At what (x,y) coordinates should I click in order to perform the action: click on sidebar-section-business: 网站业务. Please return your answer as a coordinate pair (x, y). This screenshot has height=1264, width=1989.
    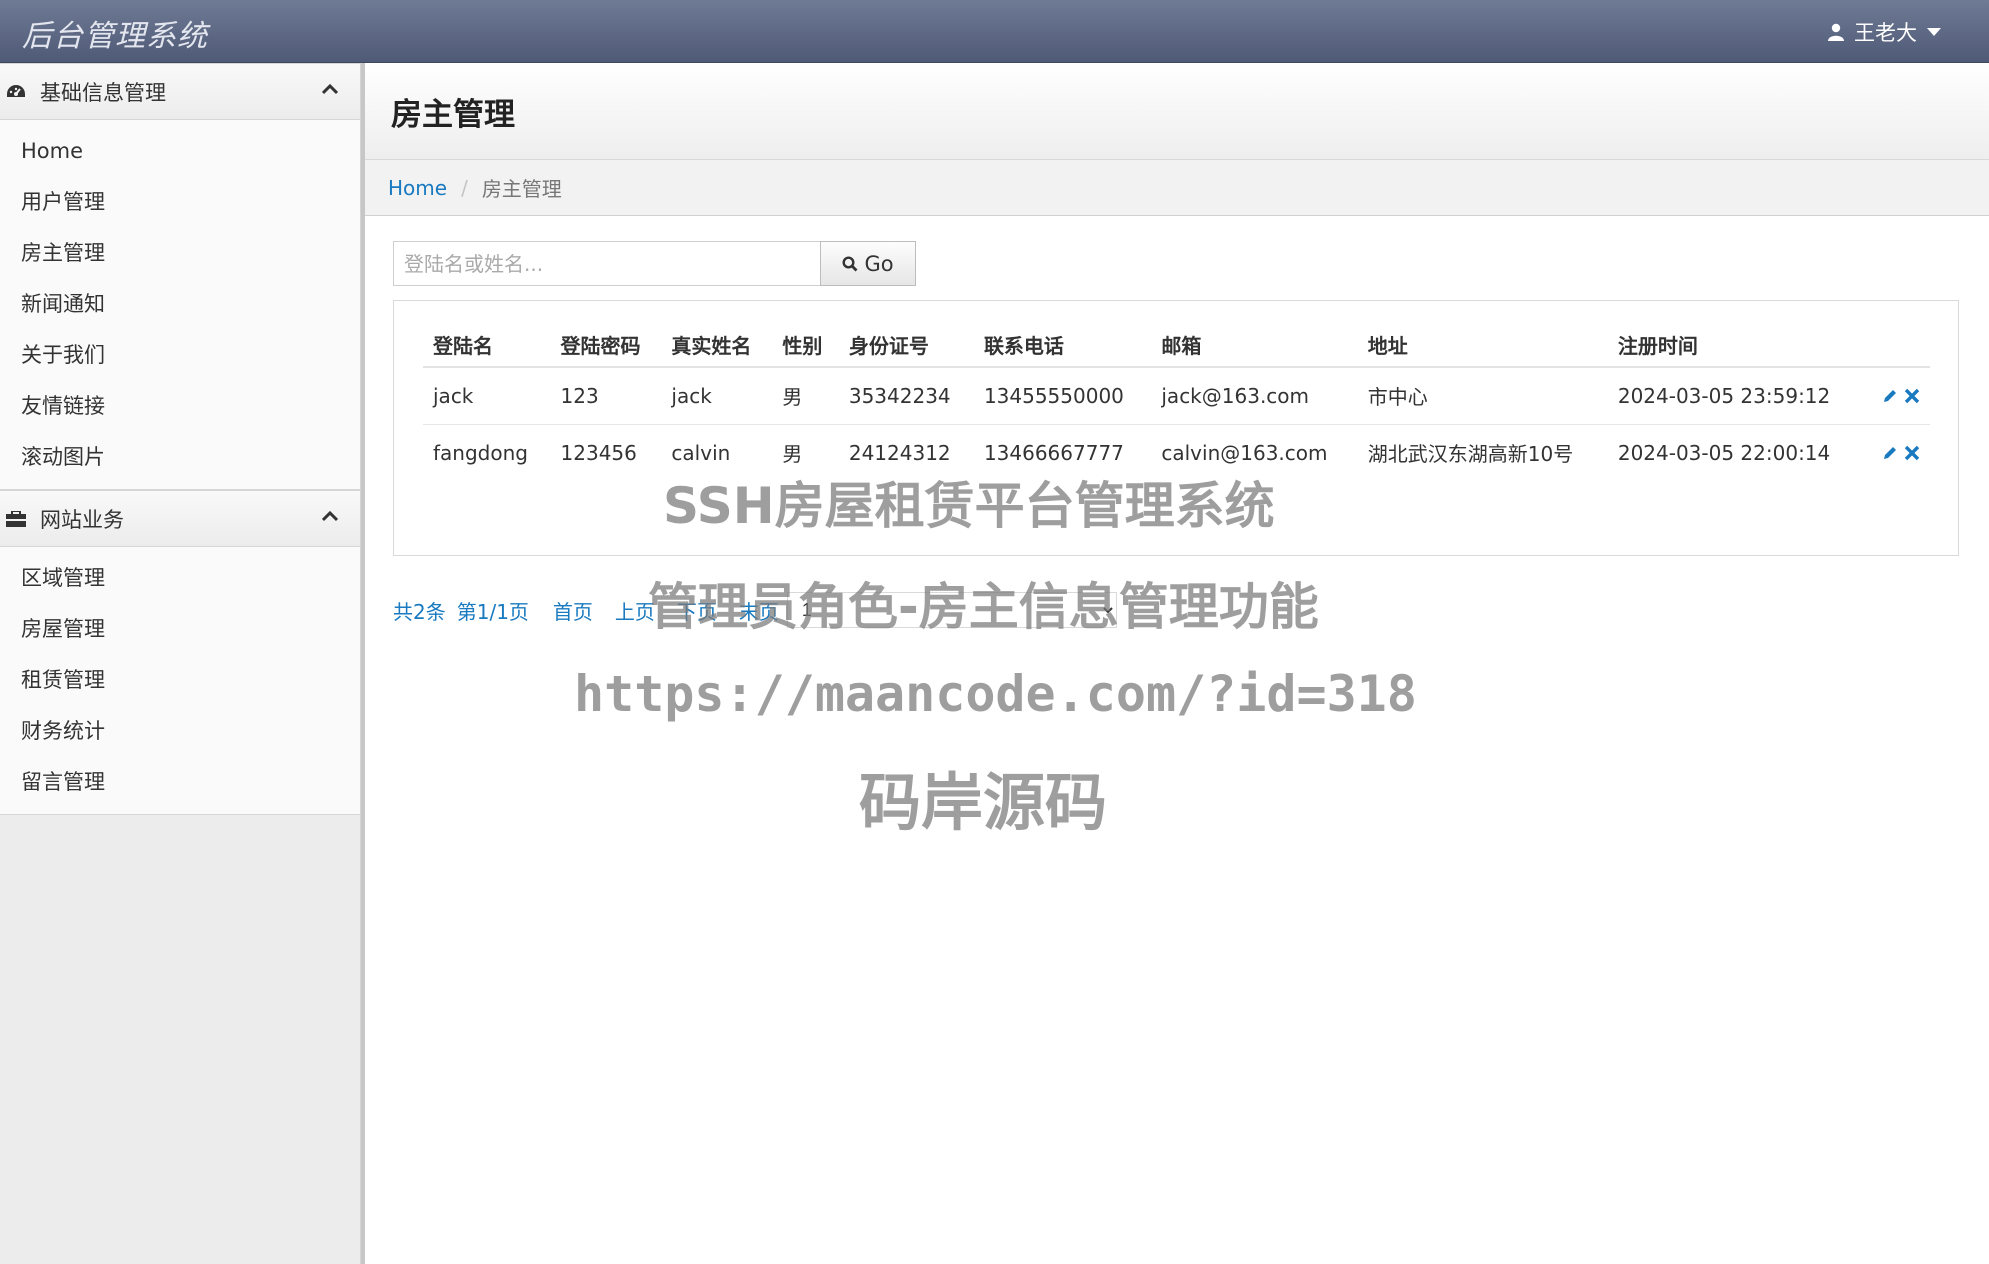
    Looking at the image, I should click on (180, 518).